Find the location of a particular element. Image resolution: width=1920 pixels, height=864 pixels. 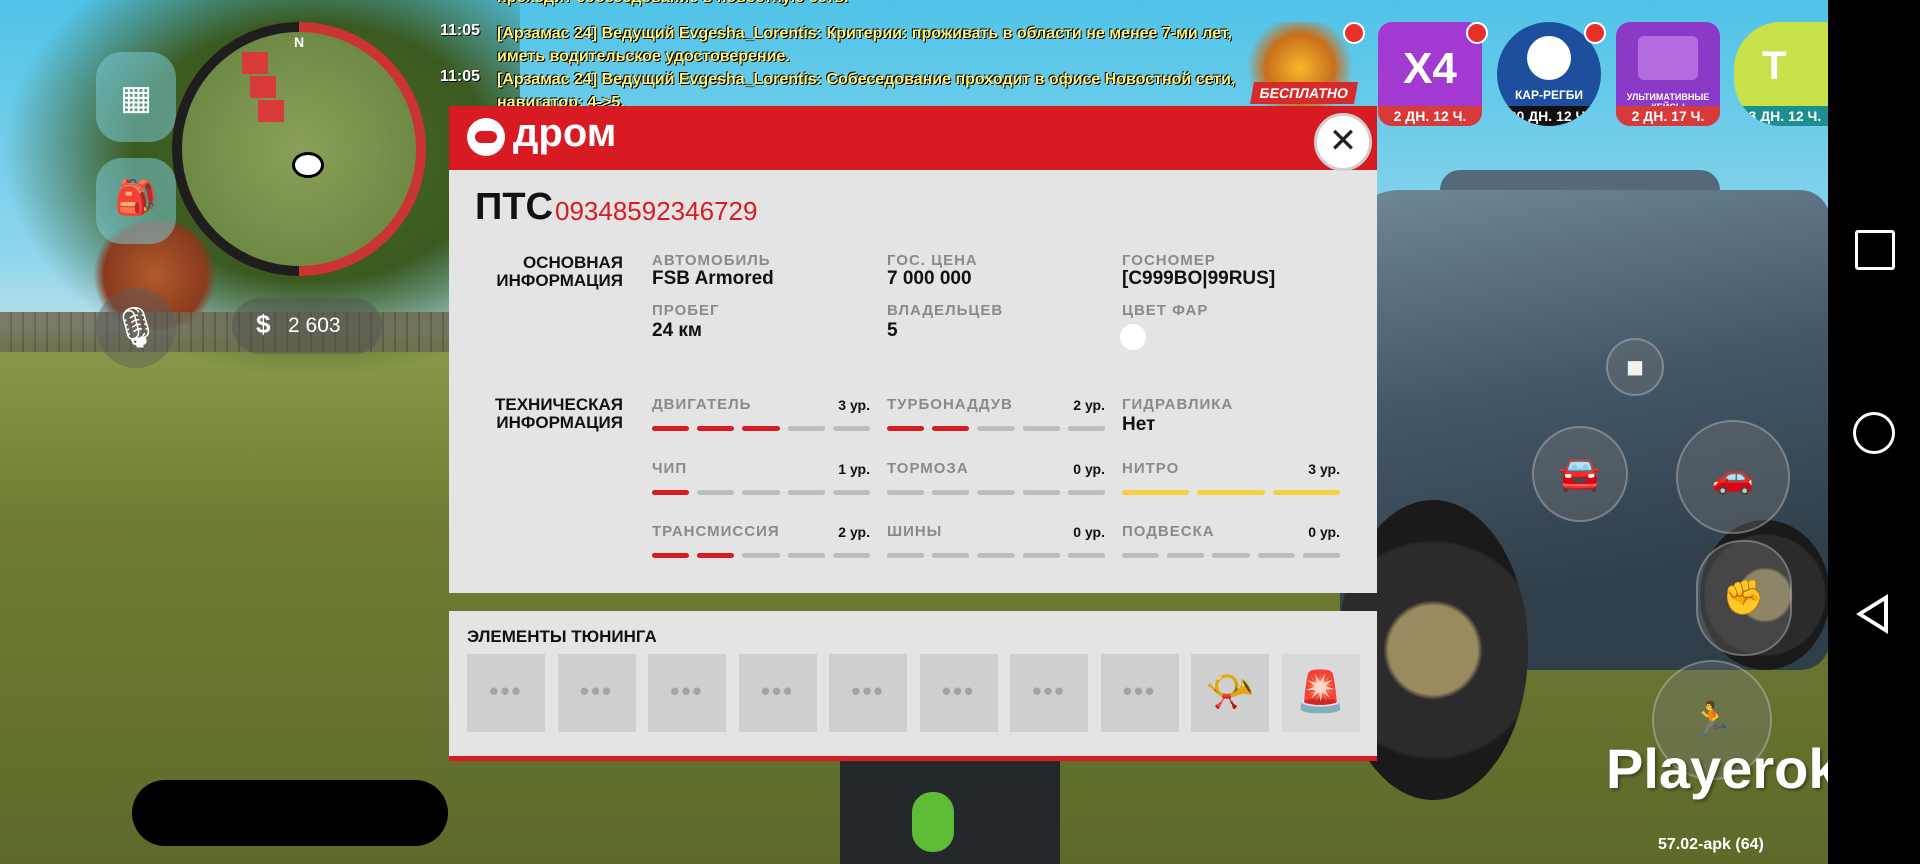

promo-ultimate-cases: УЛЬТИМАТИВНЫЕ КЕЙСЫ 2 ДН. 17 Ч. is located at coordinates (1668, 74).